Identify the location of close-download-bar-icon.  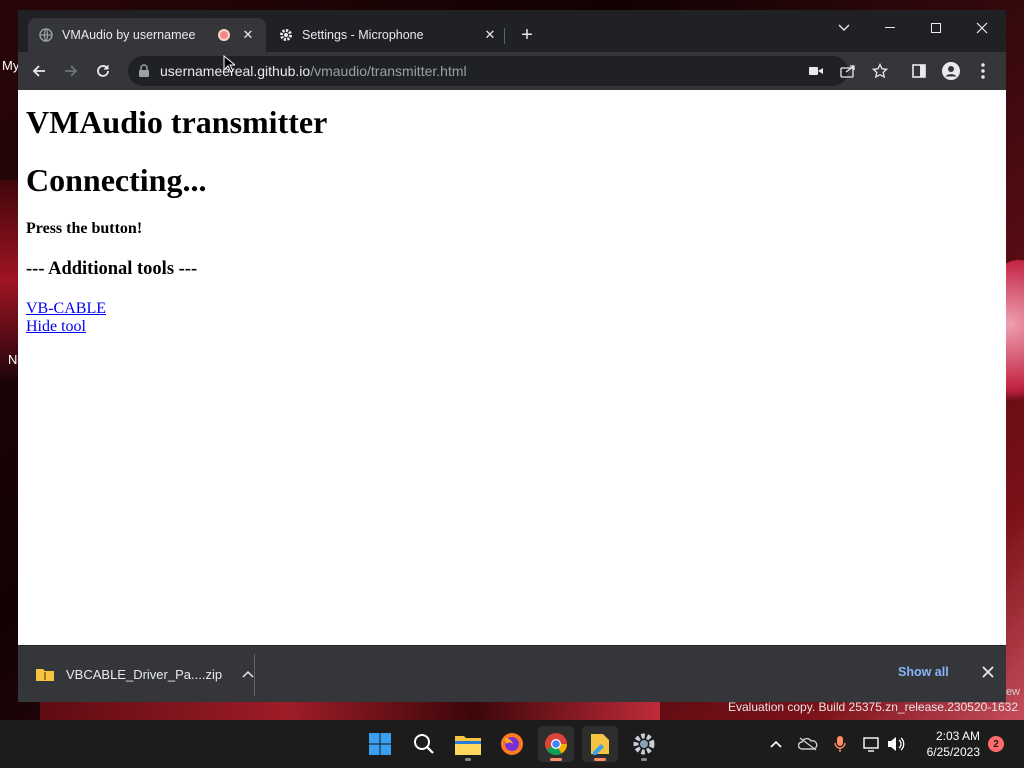
(988, 672).